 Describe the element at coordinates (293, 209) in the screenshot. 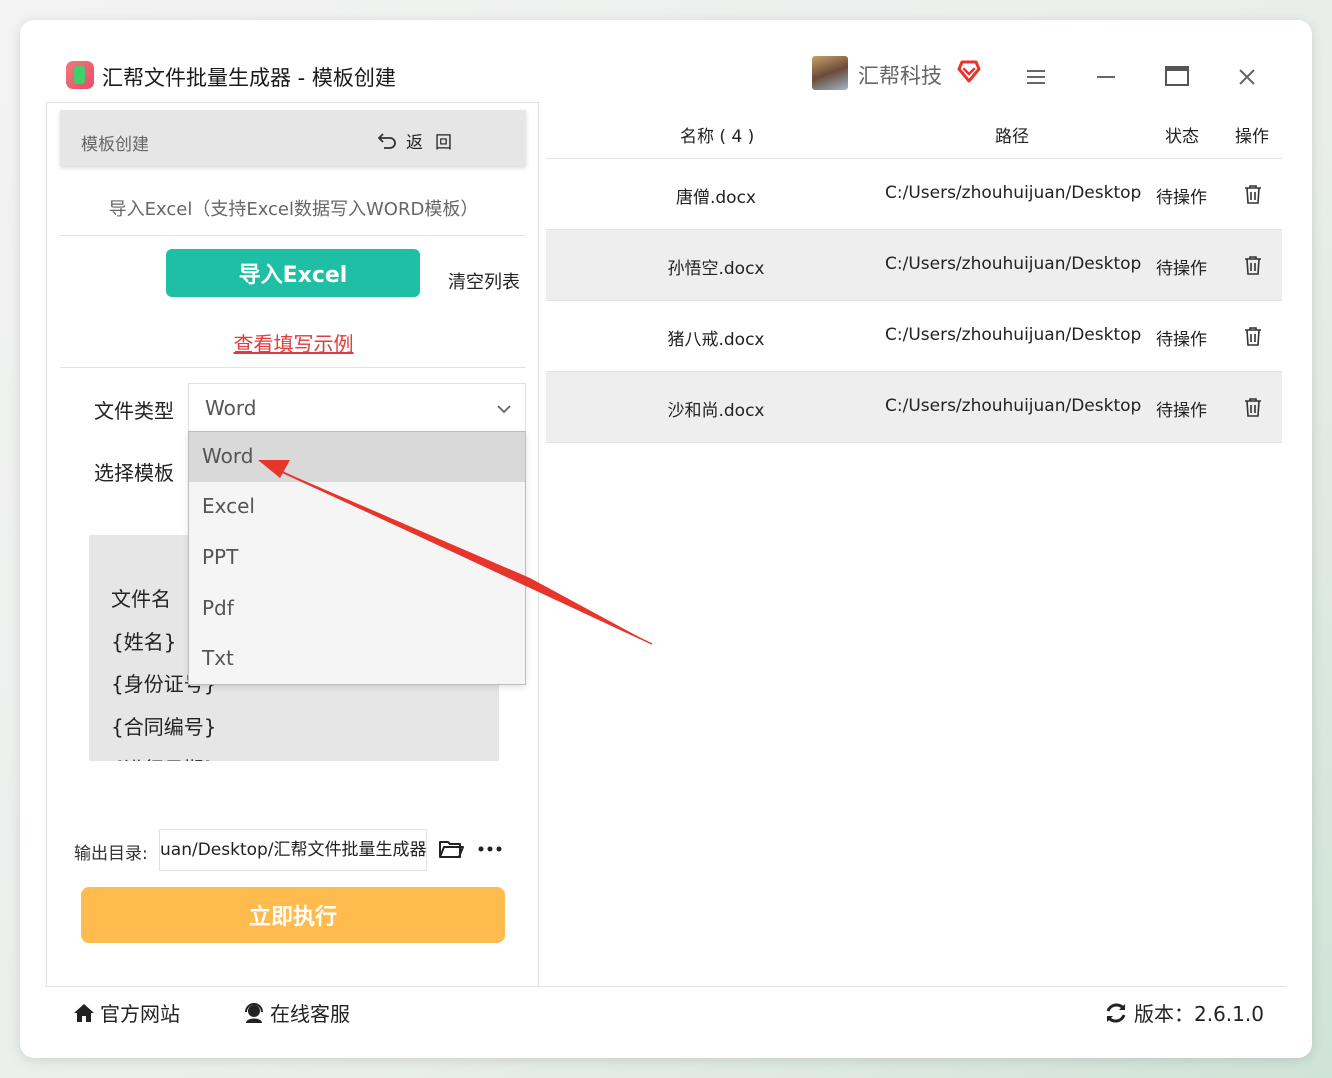

I see `import-hint: 导入Excel（支持Excel数据写入WORD模板）` at that location.